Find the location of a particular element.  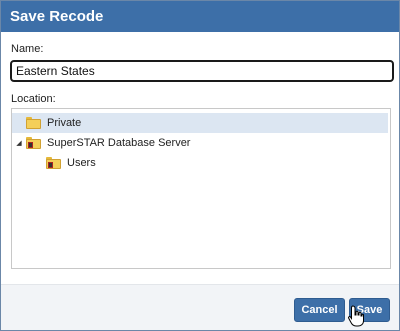

dialog-footer: Cancel Save is located at coordinates (200, 307).